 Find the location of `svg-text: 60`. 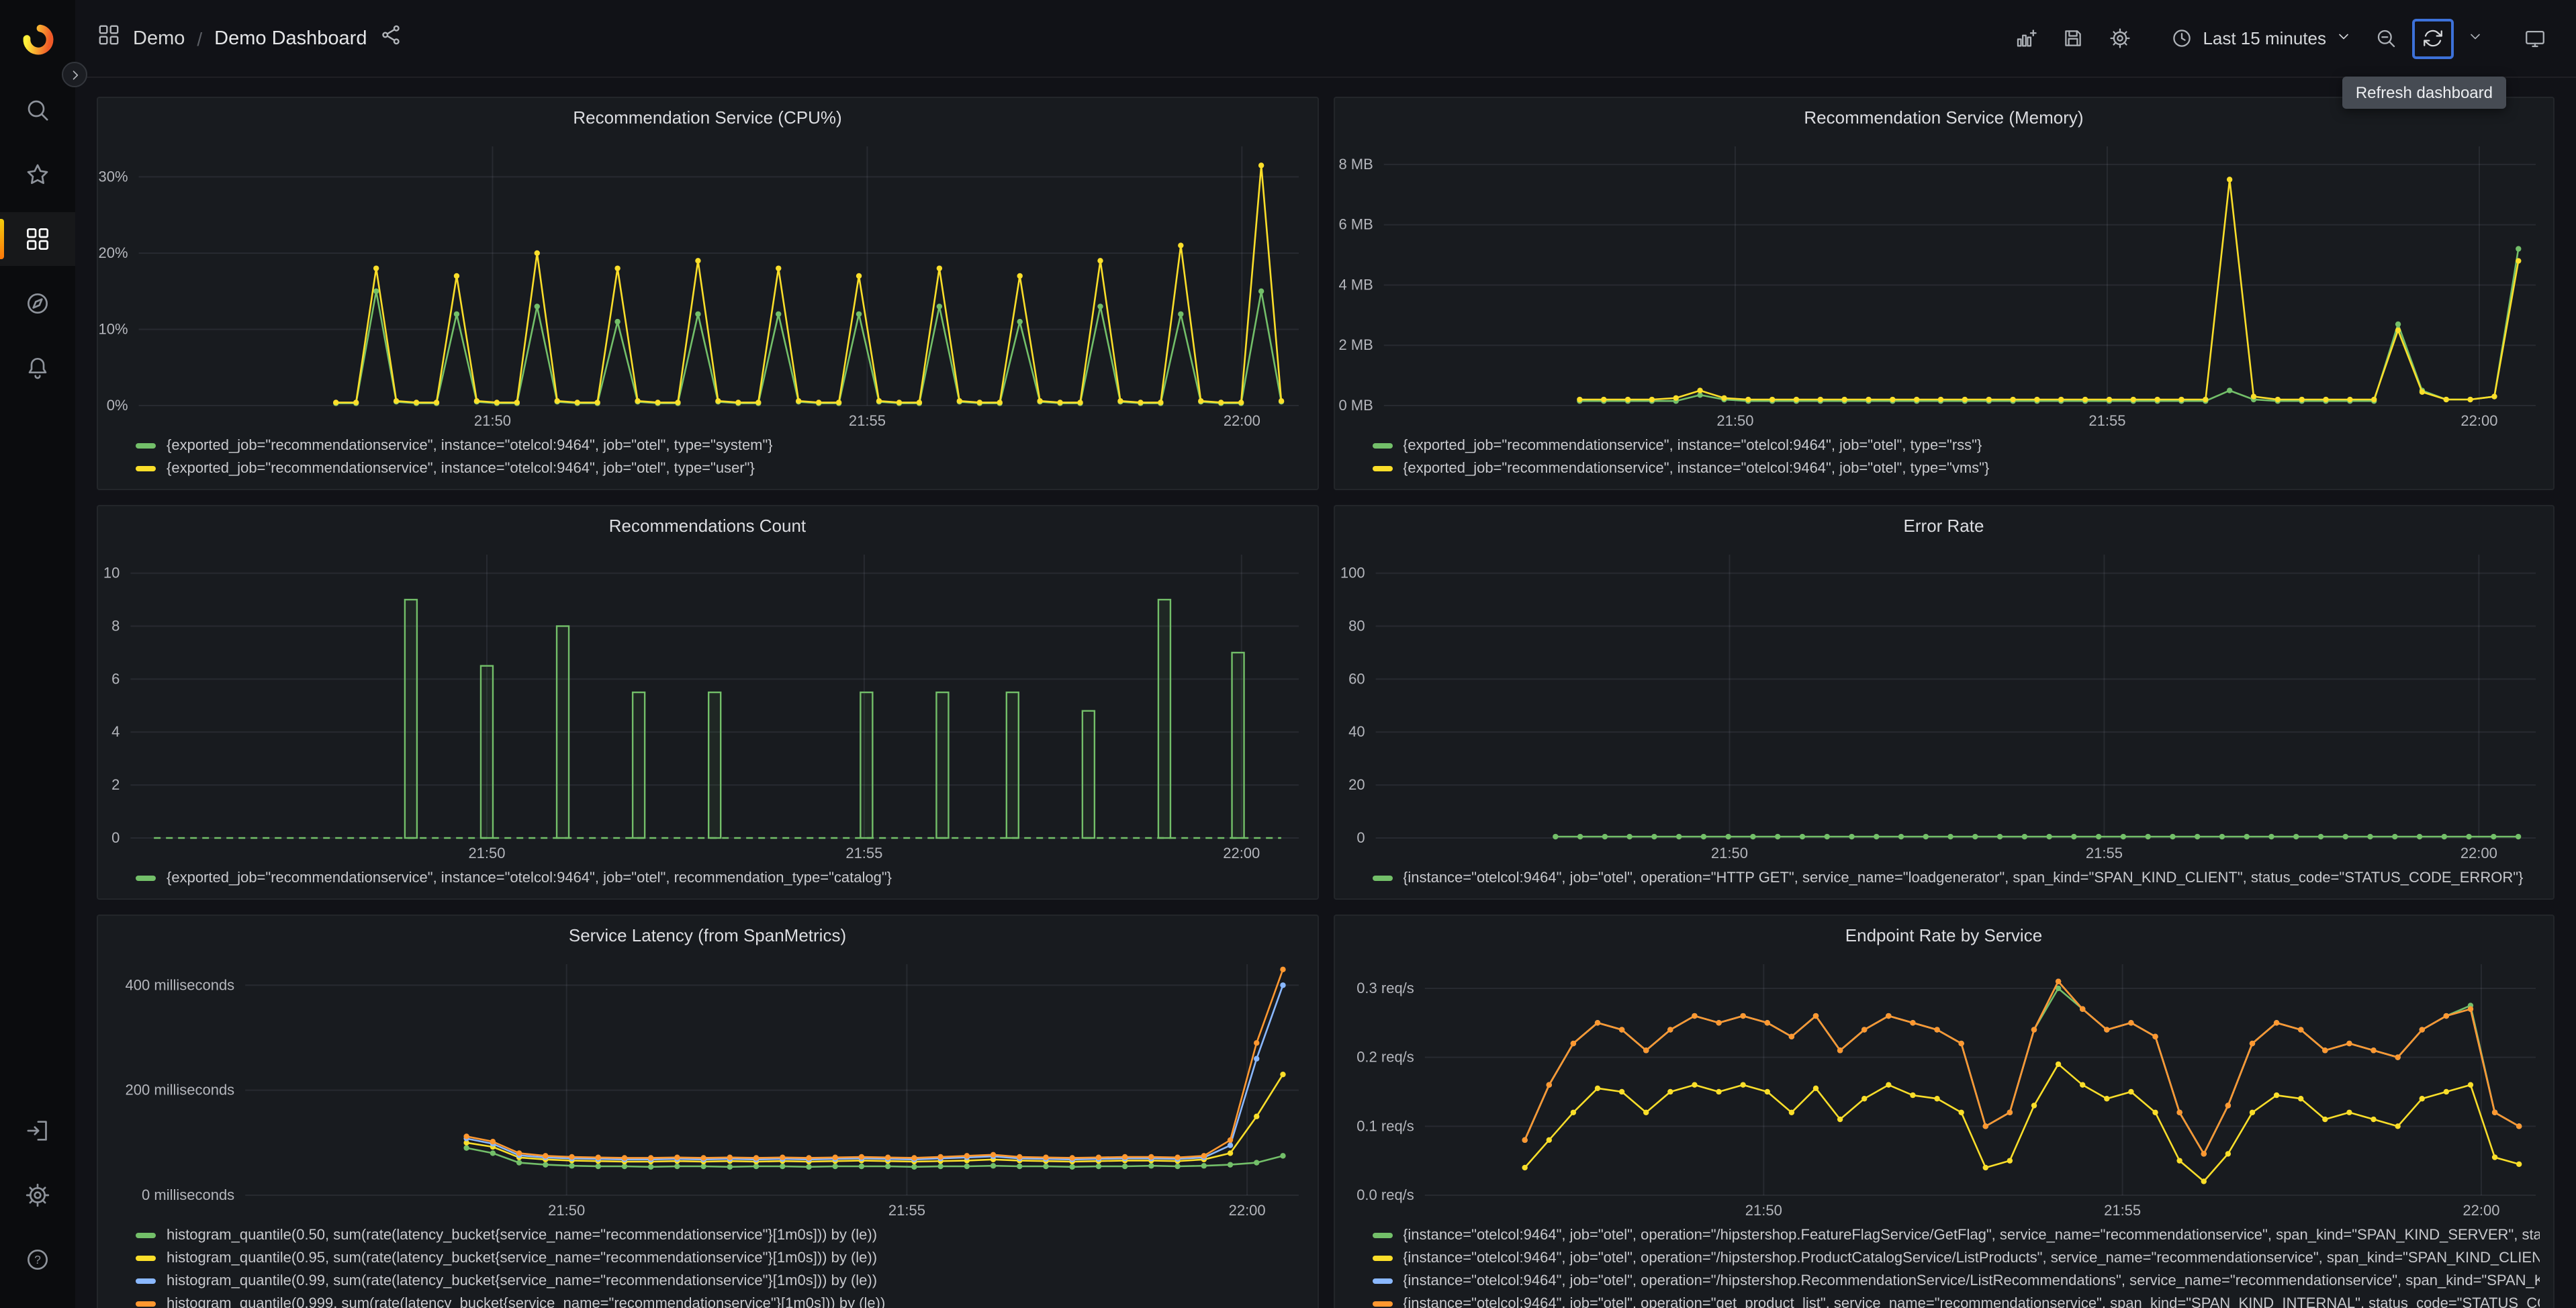

svg-text: 60 is located at coordinates (1356, 679).